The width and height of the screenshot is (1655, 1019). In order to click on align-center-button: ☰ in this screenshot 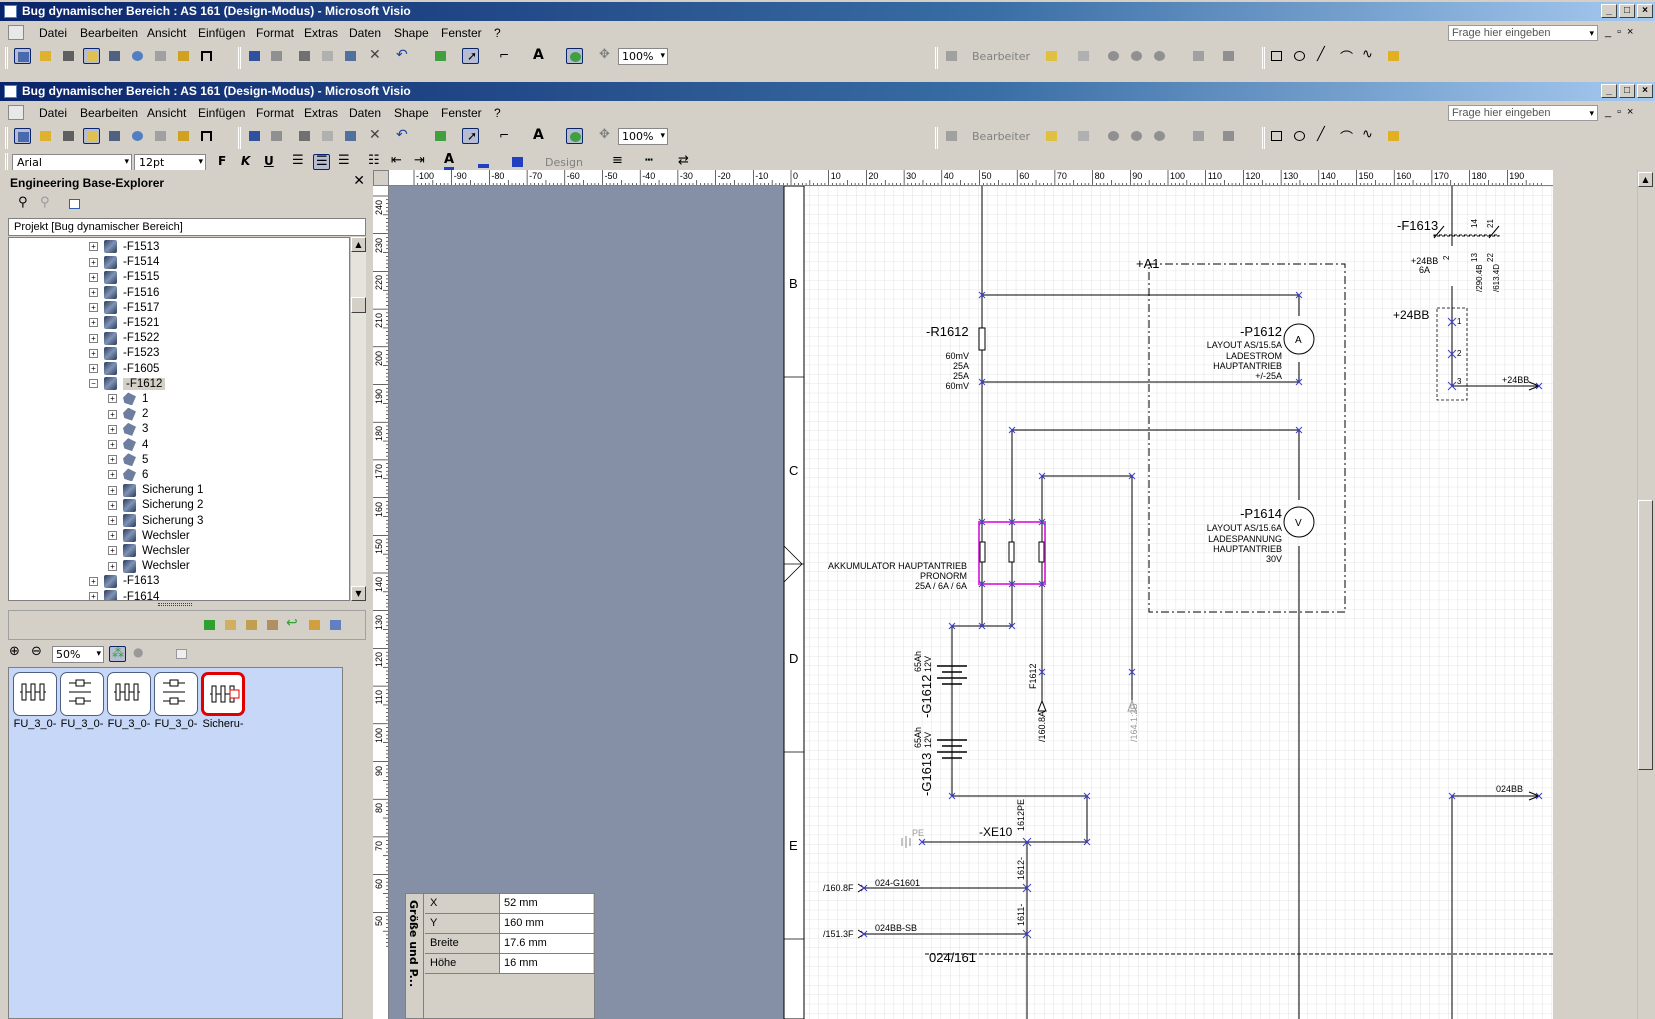, I will do `click(321, 162)`.